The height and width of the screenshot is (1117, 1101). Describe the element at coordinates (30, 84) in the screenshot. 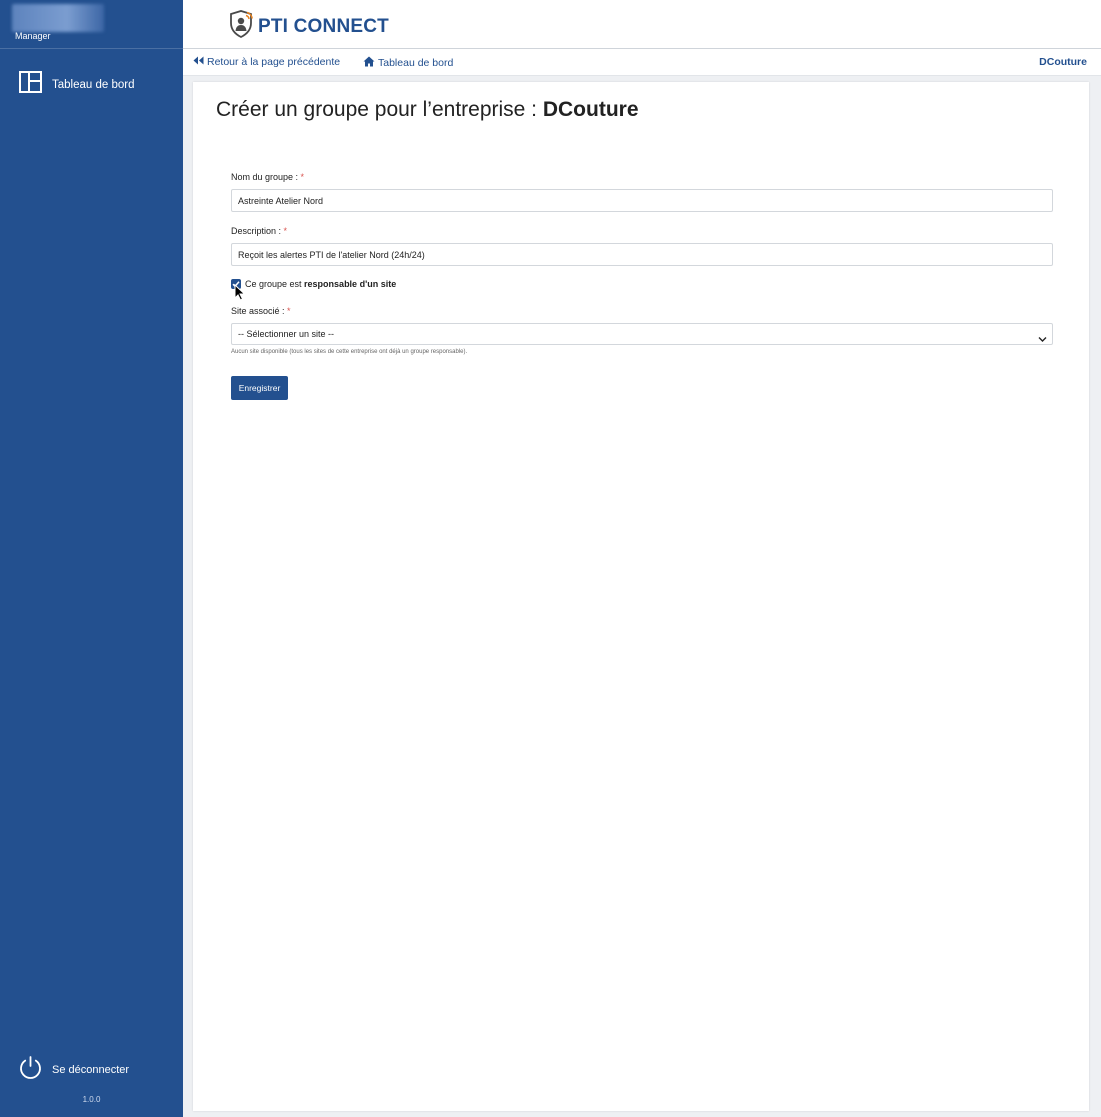

I see `layout-grid-icon` at that location.